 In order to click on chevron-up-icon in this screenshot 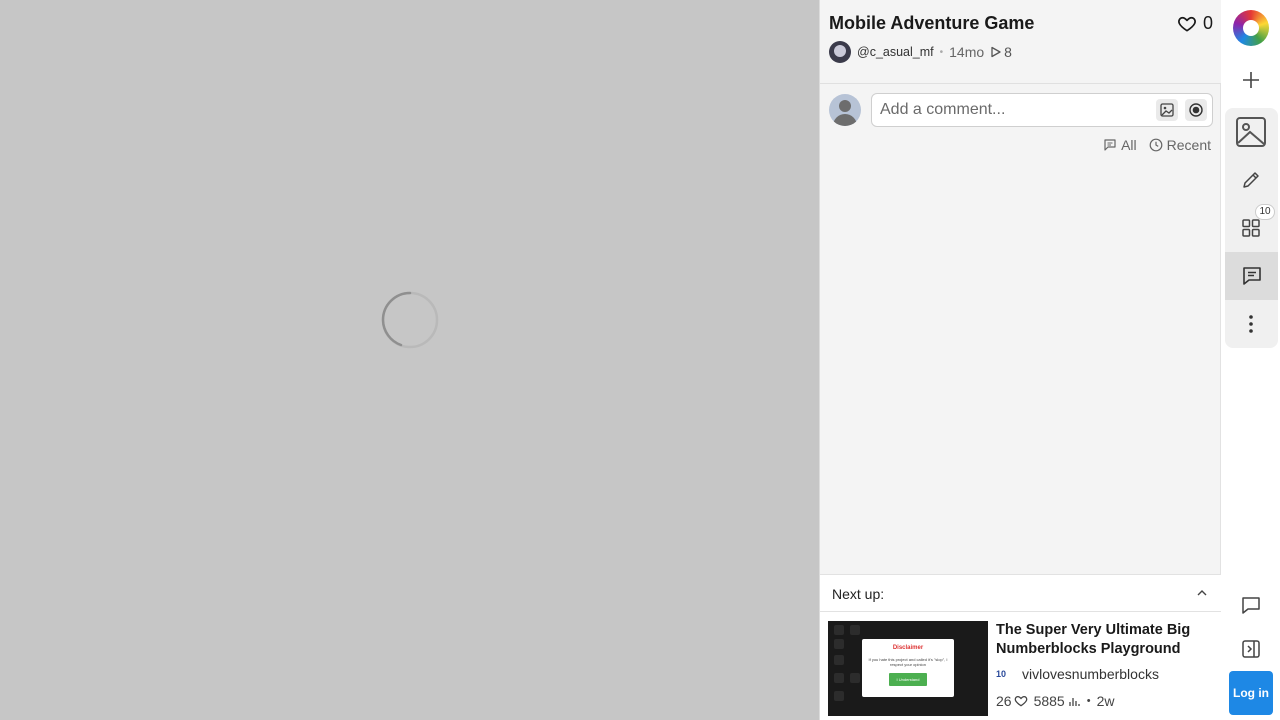, I will do `click(1202, 593)`.